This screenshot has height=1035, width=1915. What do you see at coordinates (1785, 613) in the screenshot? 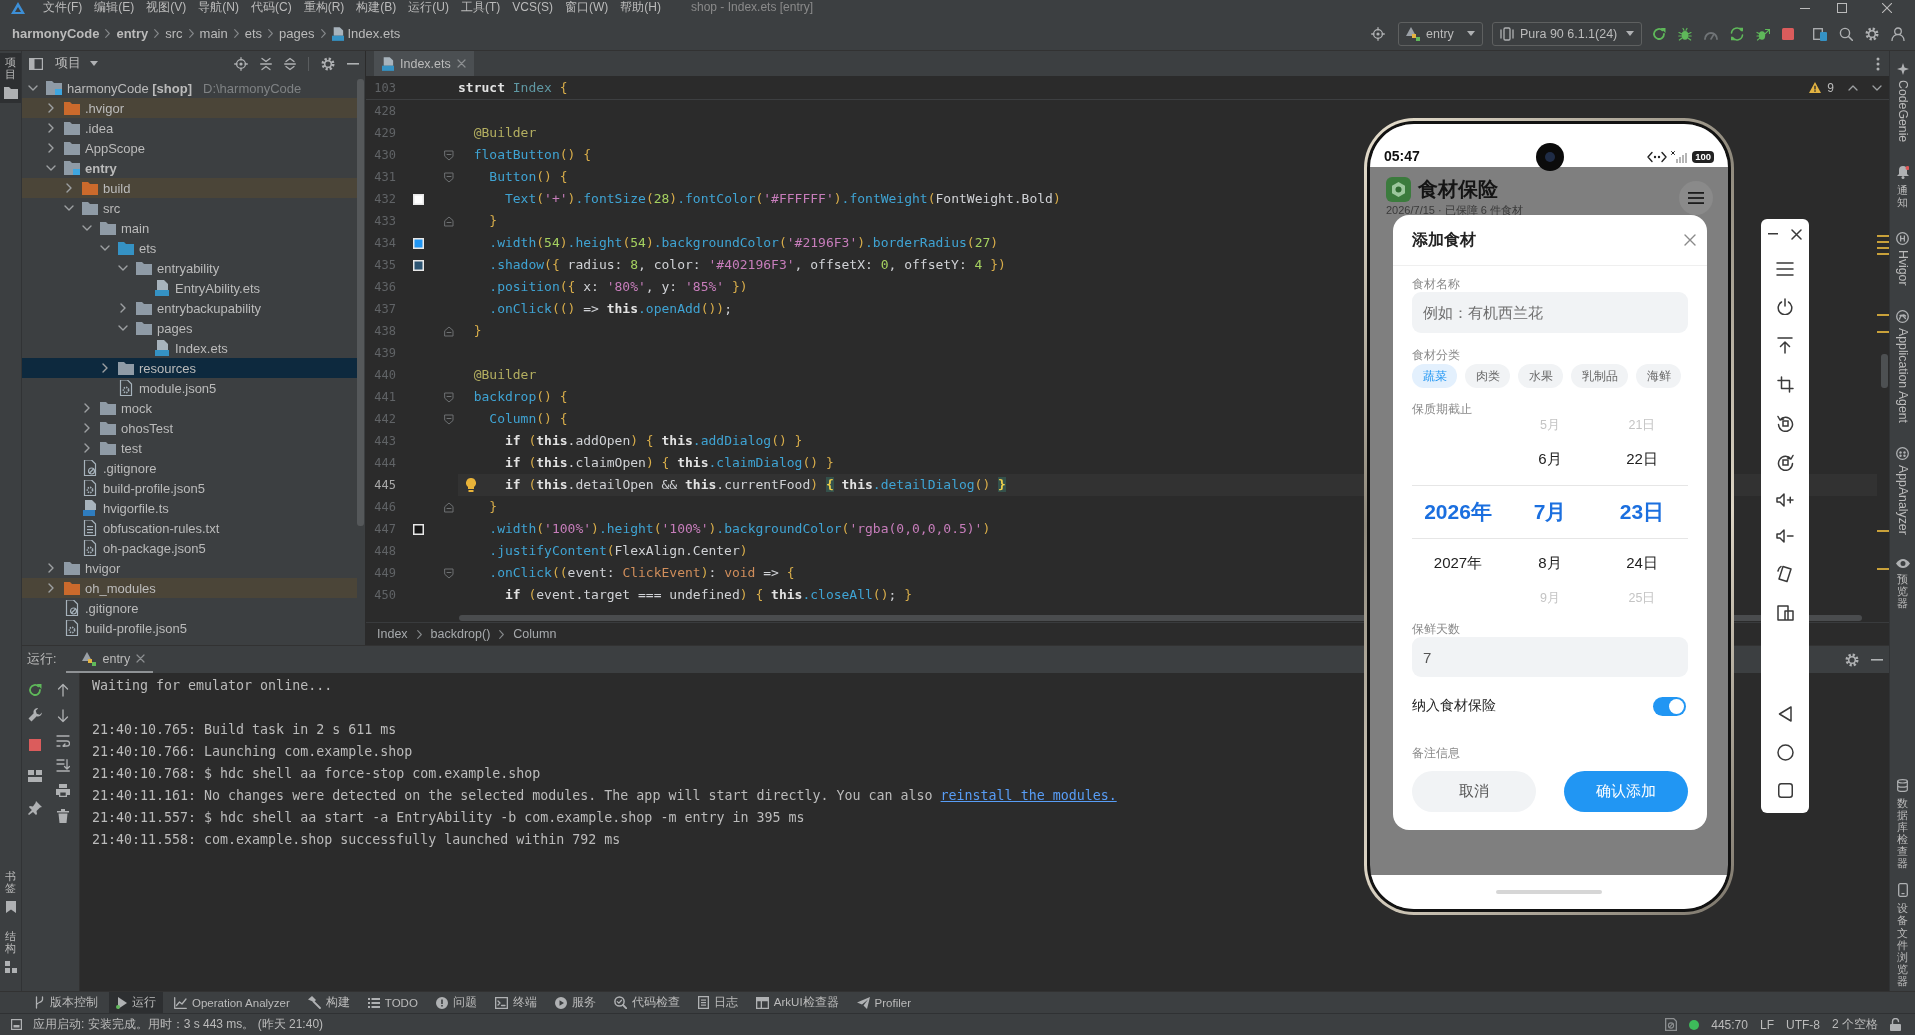
I see `multi-screen-icon` at bounding box center [1785, 613].